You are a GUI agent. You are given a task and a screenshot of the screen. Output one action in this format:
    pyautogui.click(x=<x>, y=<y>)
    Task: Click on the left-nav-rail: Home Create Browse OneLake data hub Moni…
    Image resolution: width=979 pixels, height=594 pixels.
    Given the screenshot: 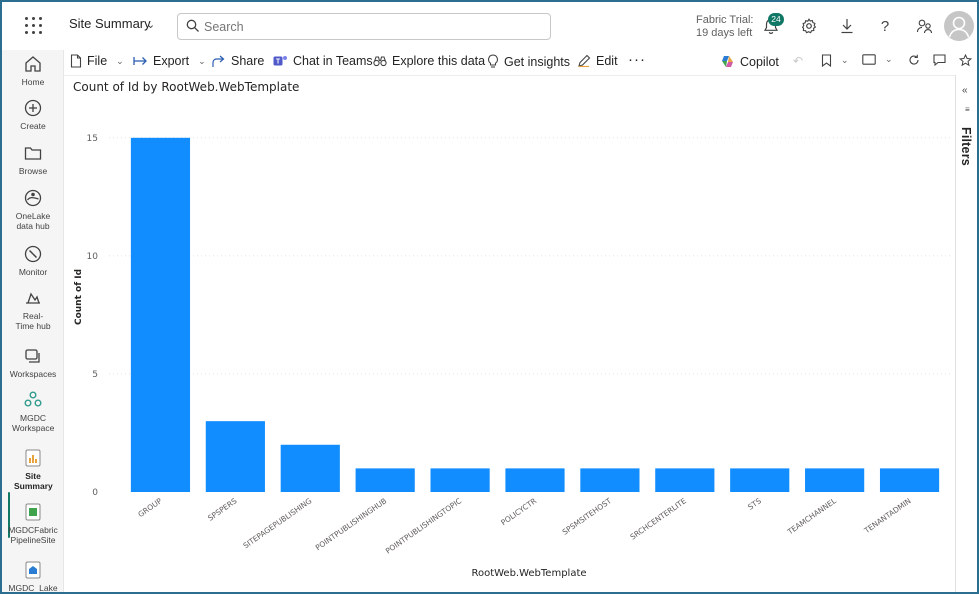 What is the action you would take?
    pyautogui.click(x=33, y=321)
    